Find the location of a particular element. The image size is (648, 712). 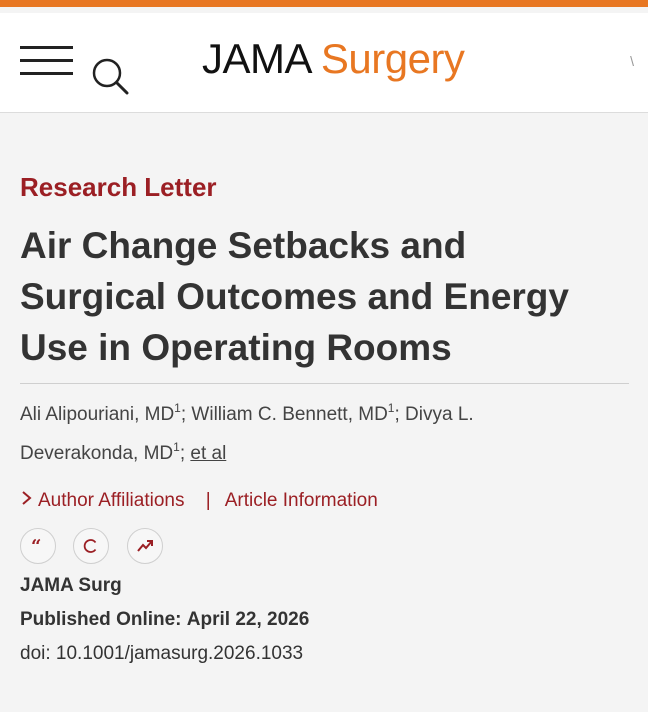

quote-icon: “ is located at coordinates (36, 546).